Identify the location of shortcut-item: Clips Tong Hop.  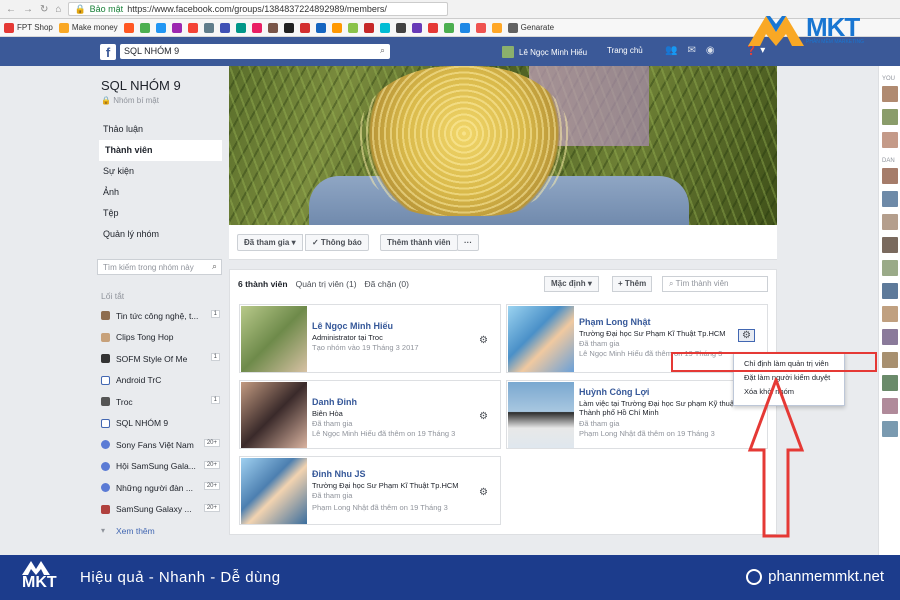
(159, 338).